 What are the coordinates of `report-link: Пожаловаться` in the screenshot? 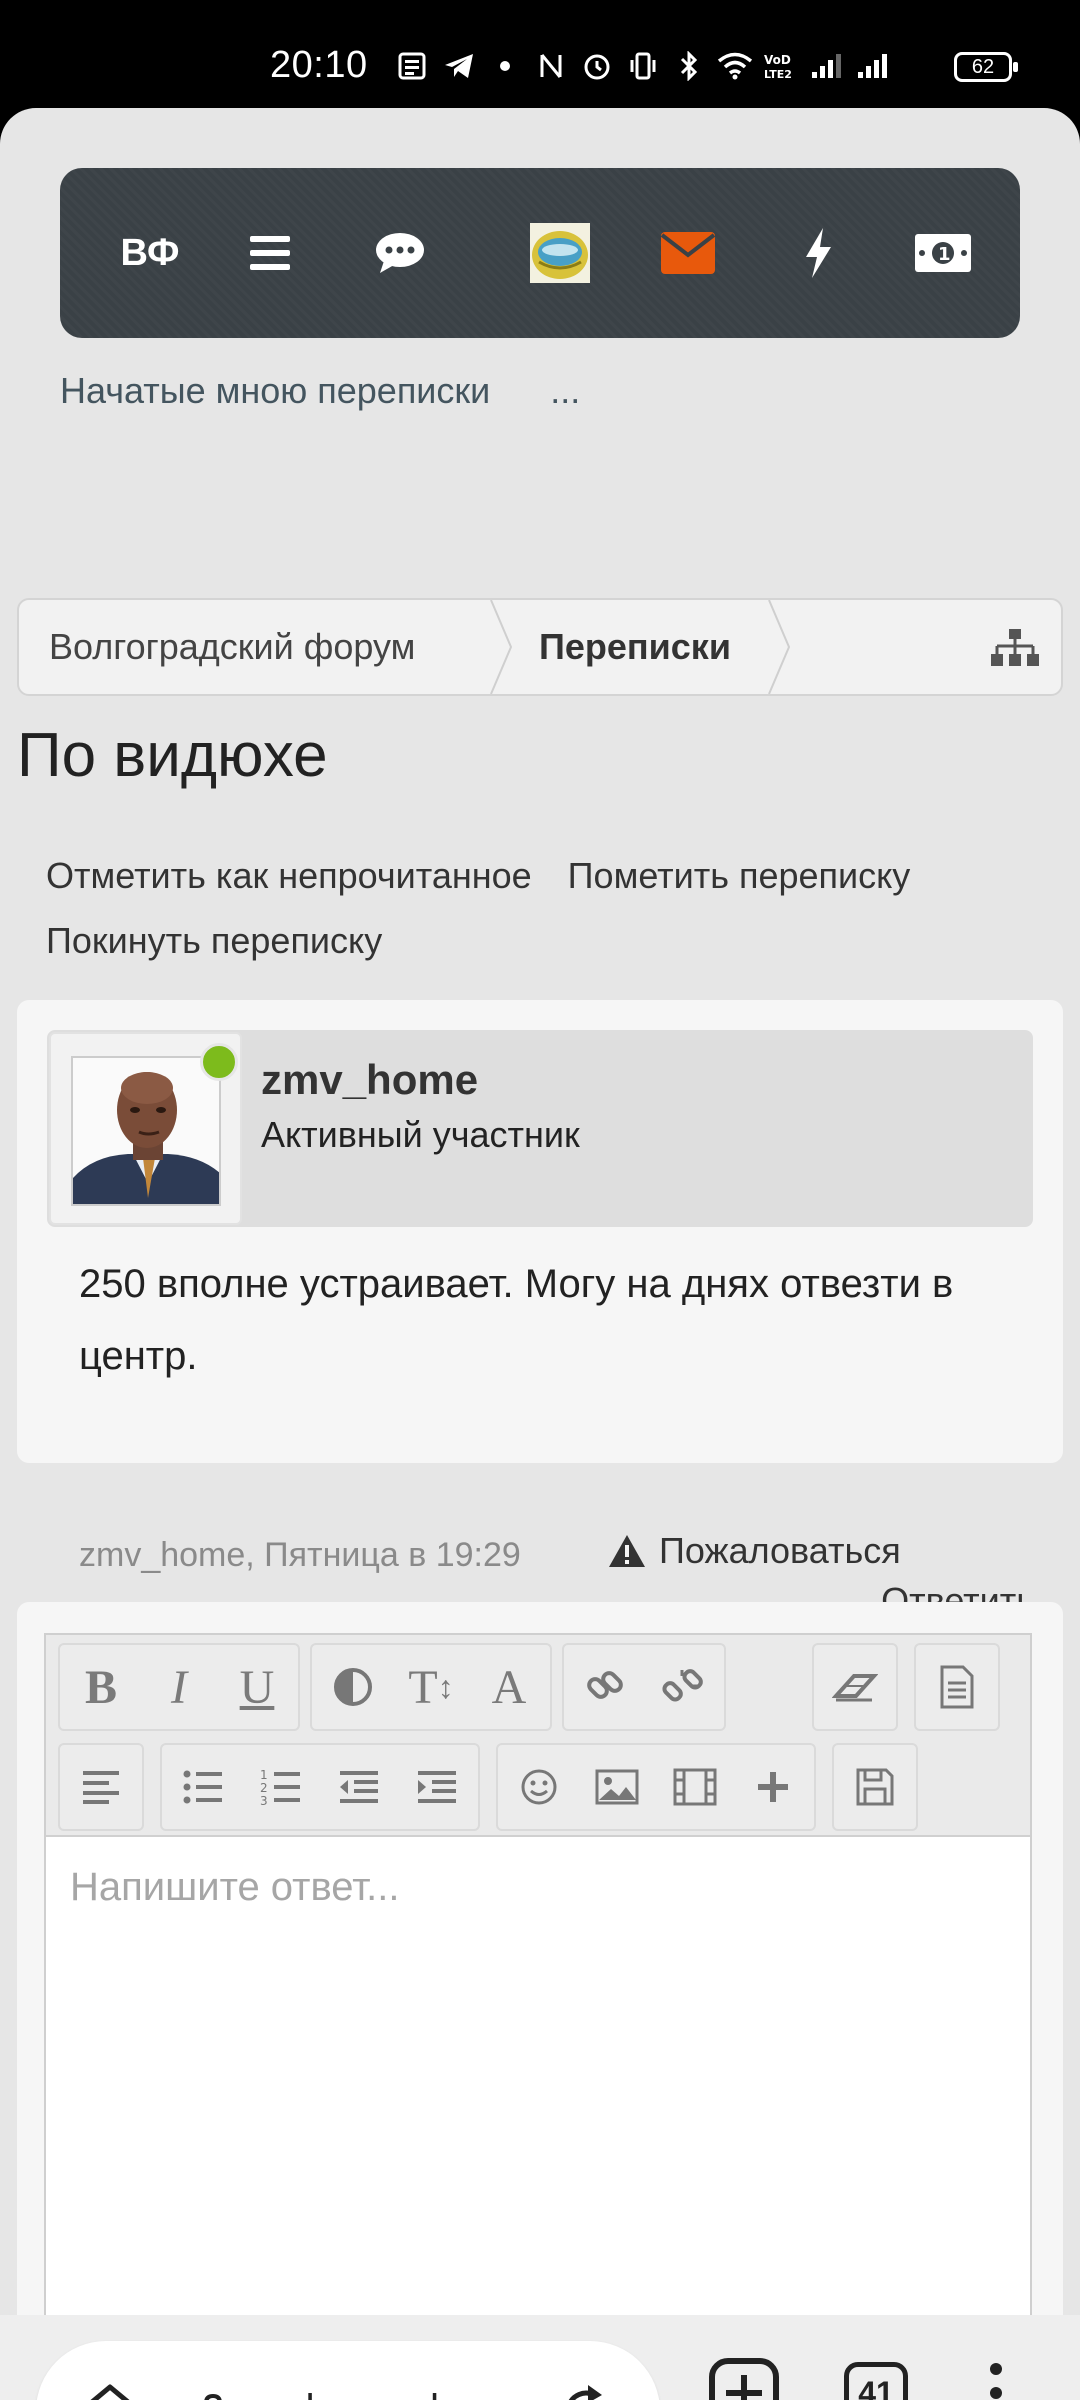 It's located at (754, 1551).